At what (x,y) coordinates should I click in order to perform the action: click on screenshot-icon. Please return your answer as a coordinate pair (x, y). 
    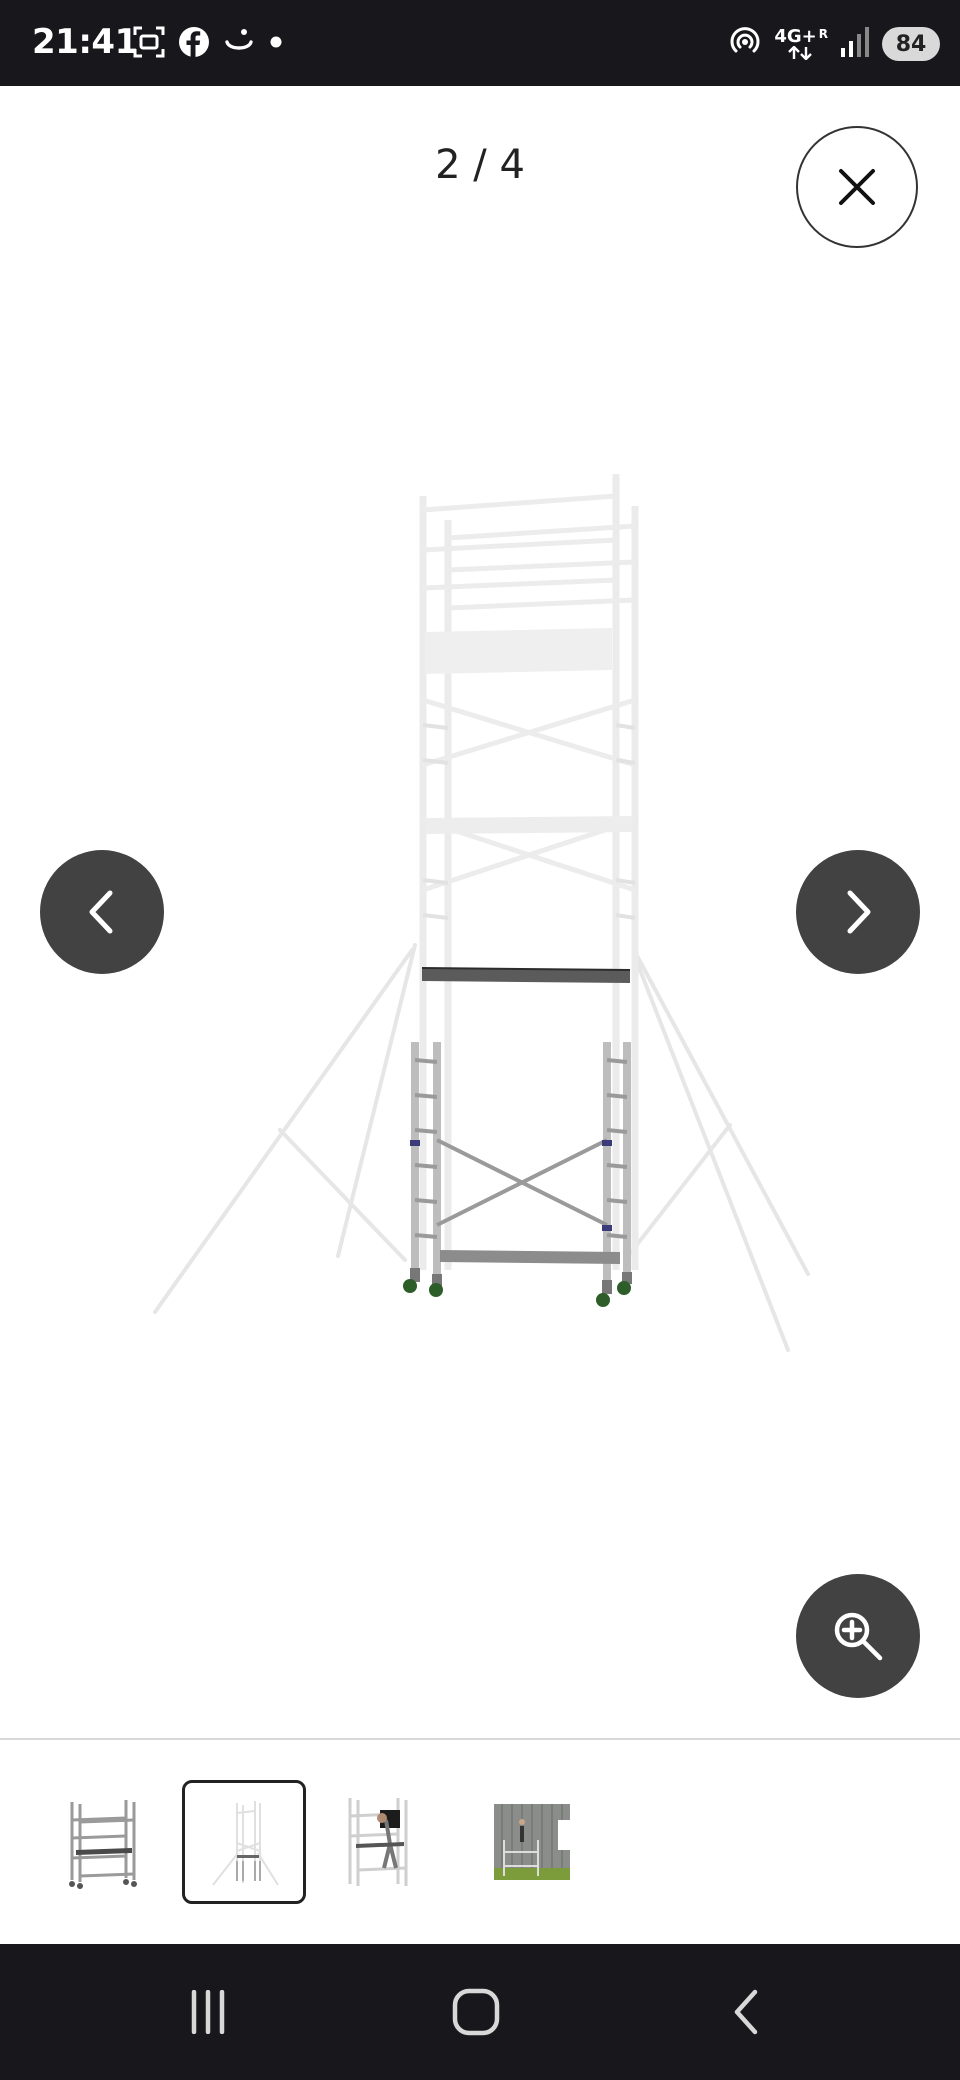
    Looking at the image, I should click on (149, 44).